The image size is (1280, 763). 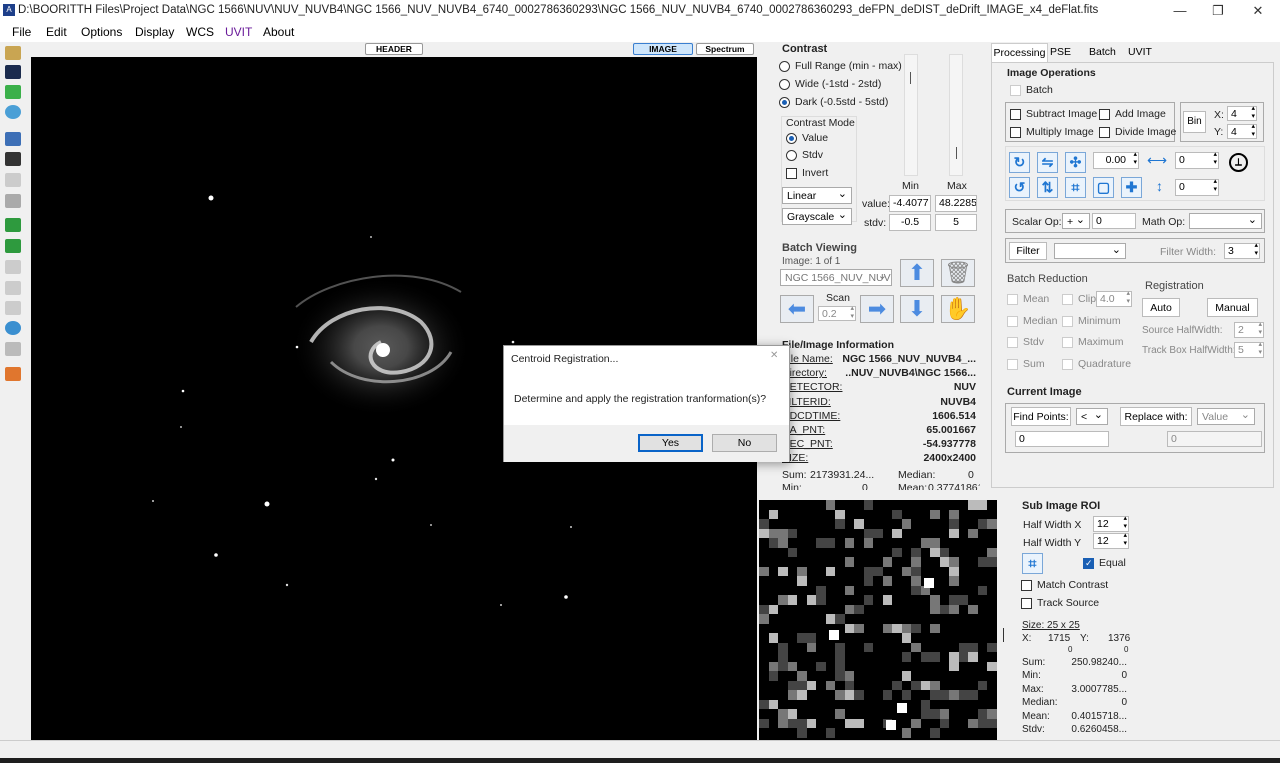 What do you see at coordinates (13, 328) in the screenshot?
I see `globe-icon` at bounding box center [13, 328].